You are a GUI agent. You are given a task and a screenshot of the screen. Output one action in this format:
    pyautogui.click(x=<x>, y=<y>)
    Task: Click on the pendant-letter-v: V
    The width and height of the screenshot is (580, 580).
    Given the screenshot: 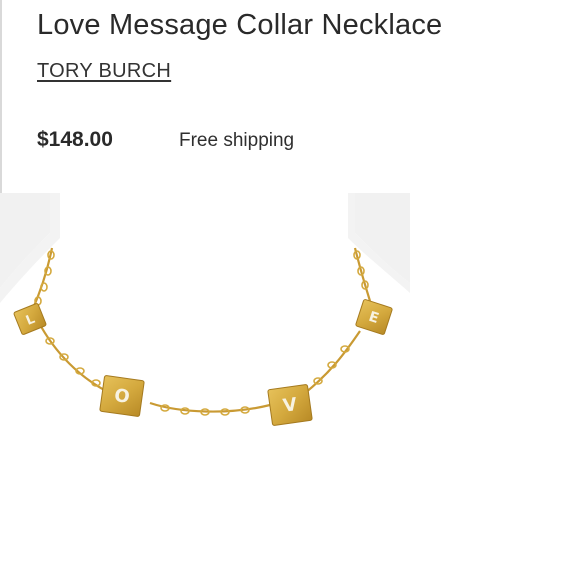 What is the action you would take?
    pyautogui.click(x=290, y=405)
    